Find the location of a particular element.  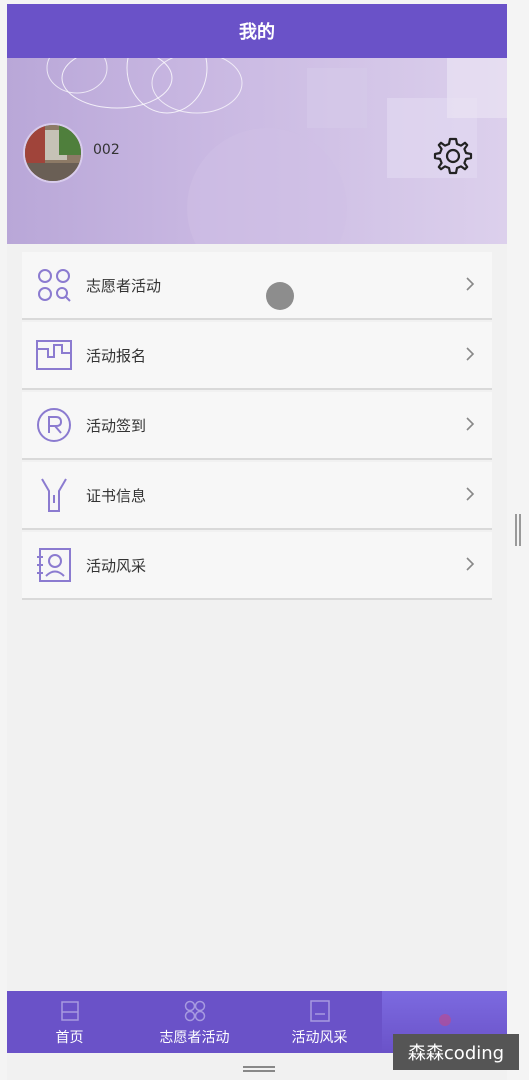

checkin-r-icon is located at coordinates (54, 425).